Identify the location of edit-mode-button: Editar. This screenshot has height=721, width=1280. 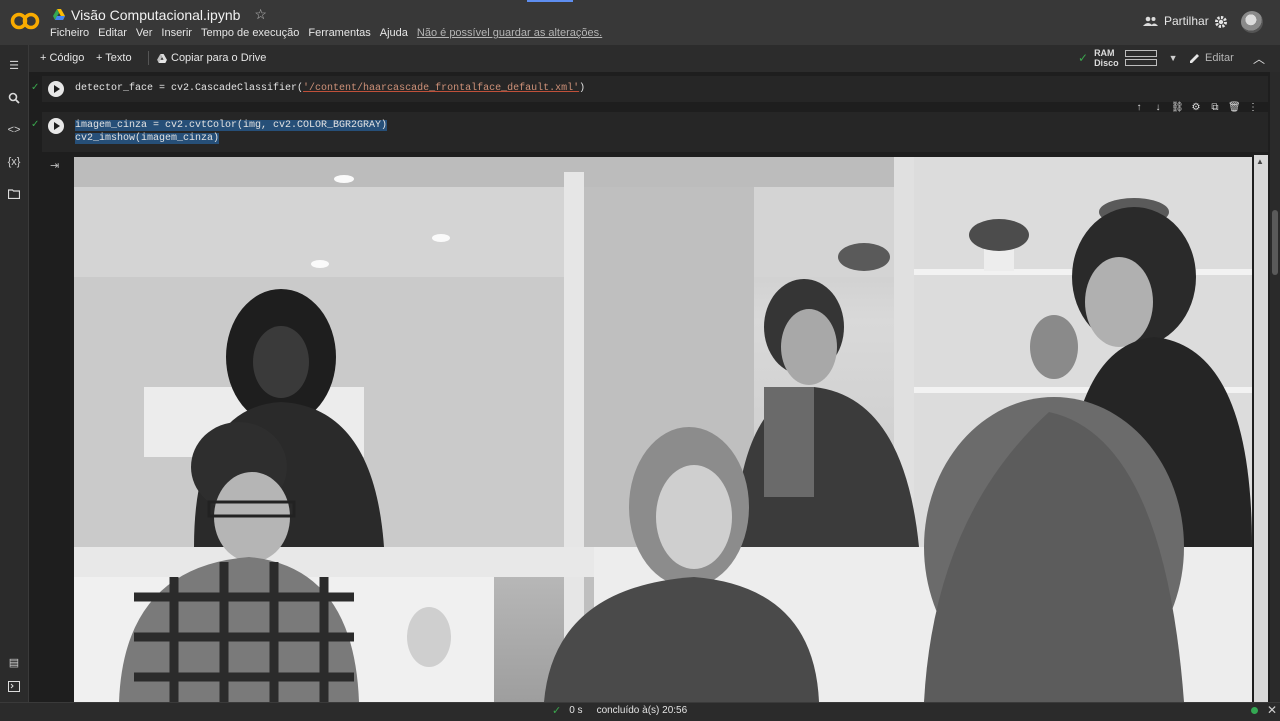
(1211, 58).